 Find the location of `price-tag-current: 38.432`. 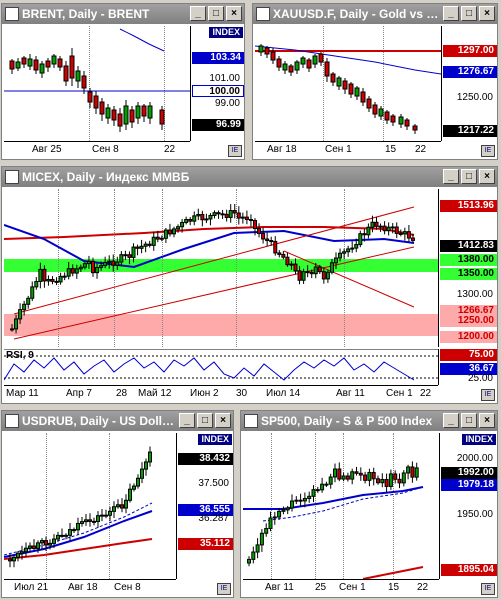

price-tag-current: 38.432 is located at coordinates (205, 459).